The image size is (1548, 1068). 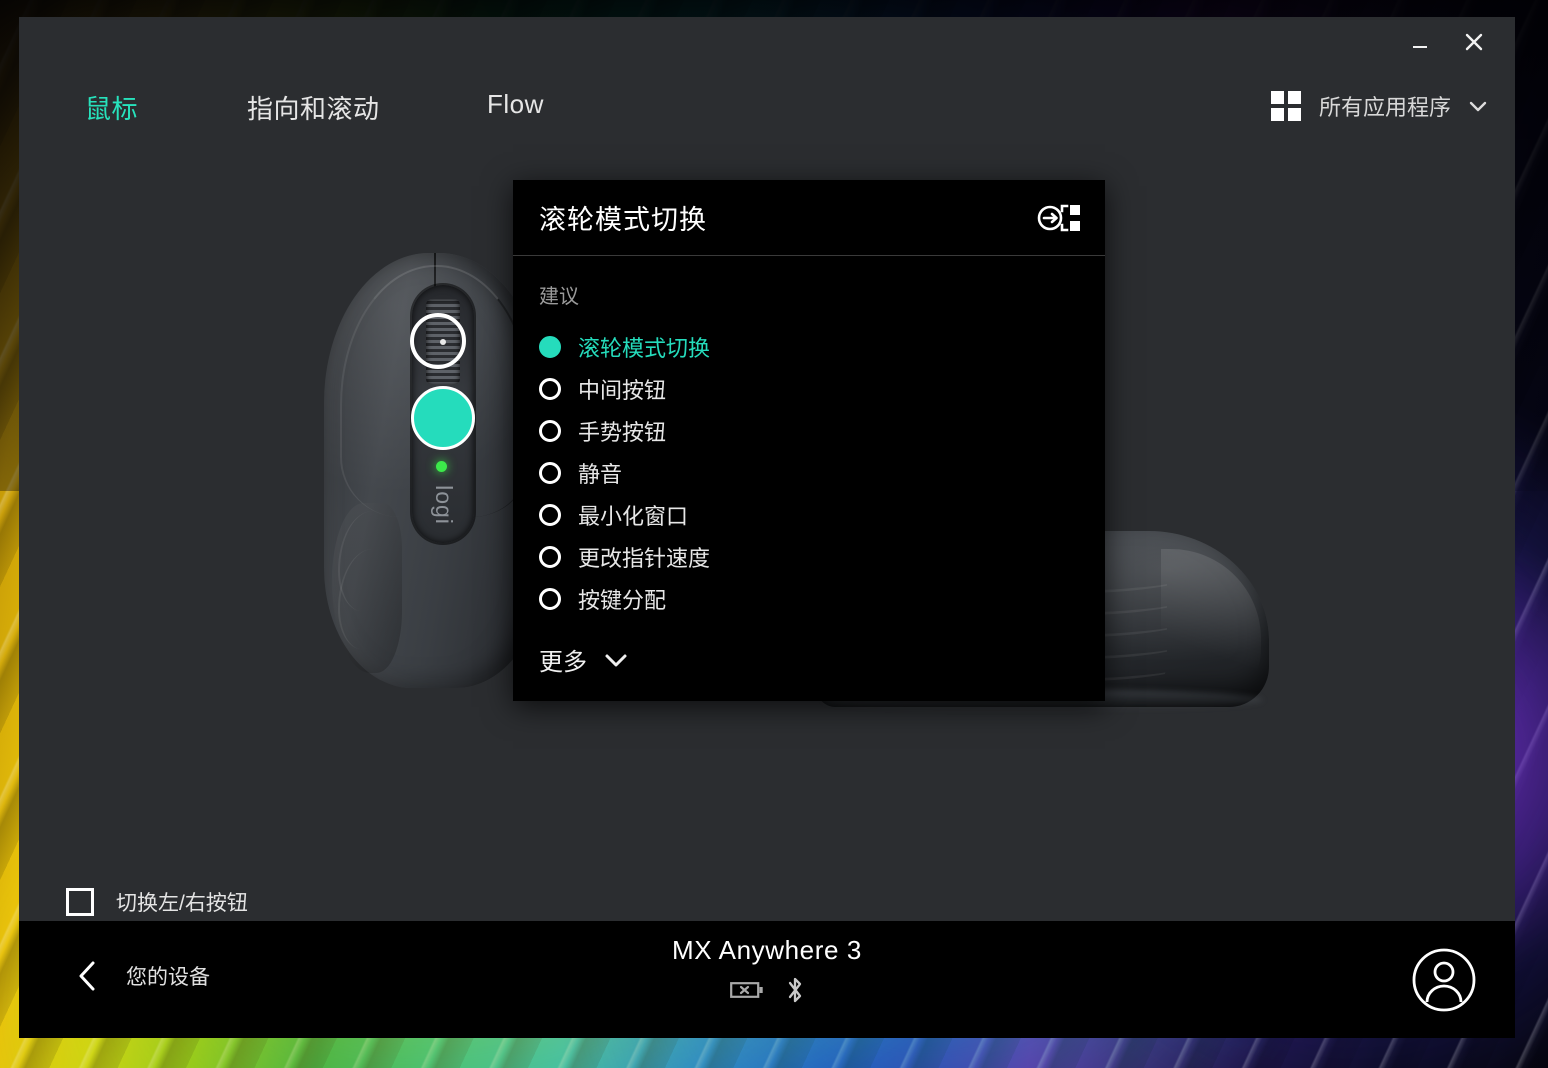 What do you see at coordinates (622, 432) in the screenshot?
I see `action-option-label: 手势按钮` at bounding box center [622, 432].